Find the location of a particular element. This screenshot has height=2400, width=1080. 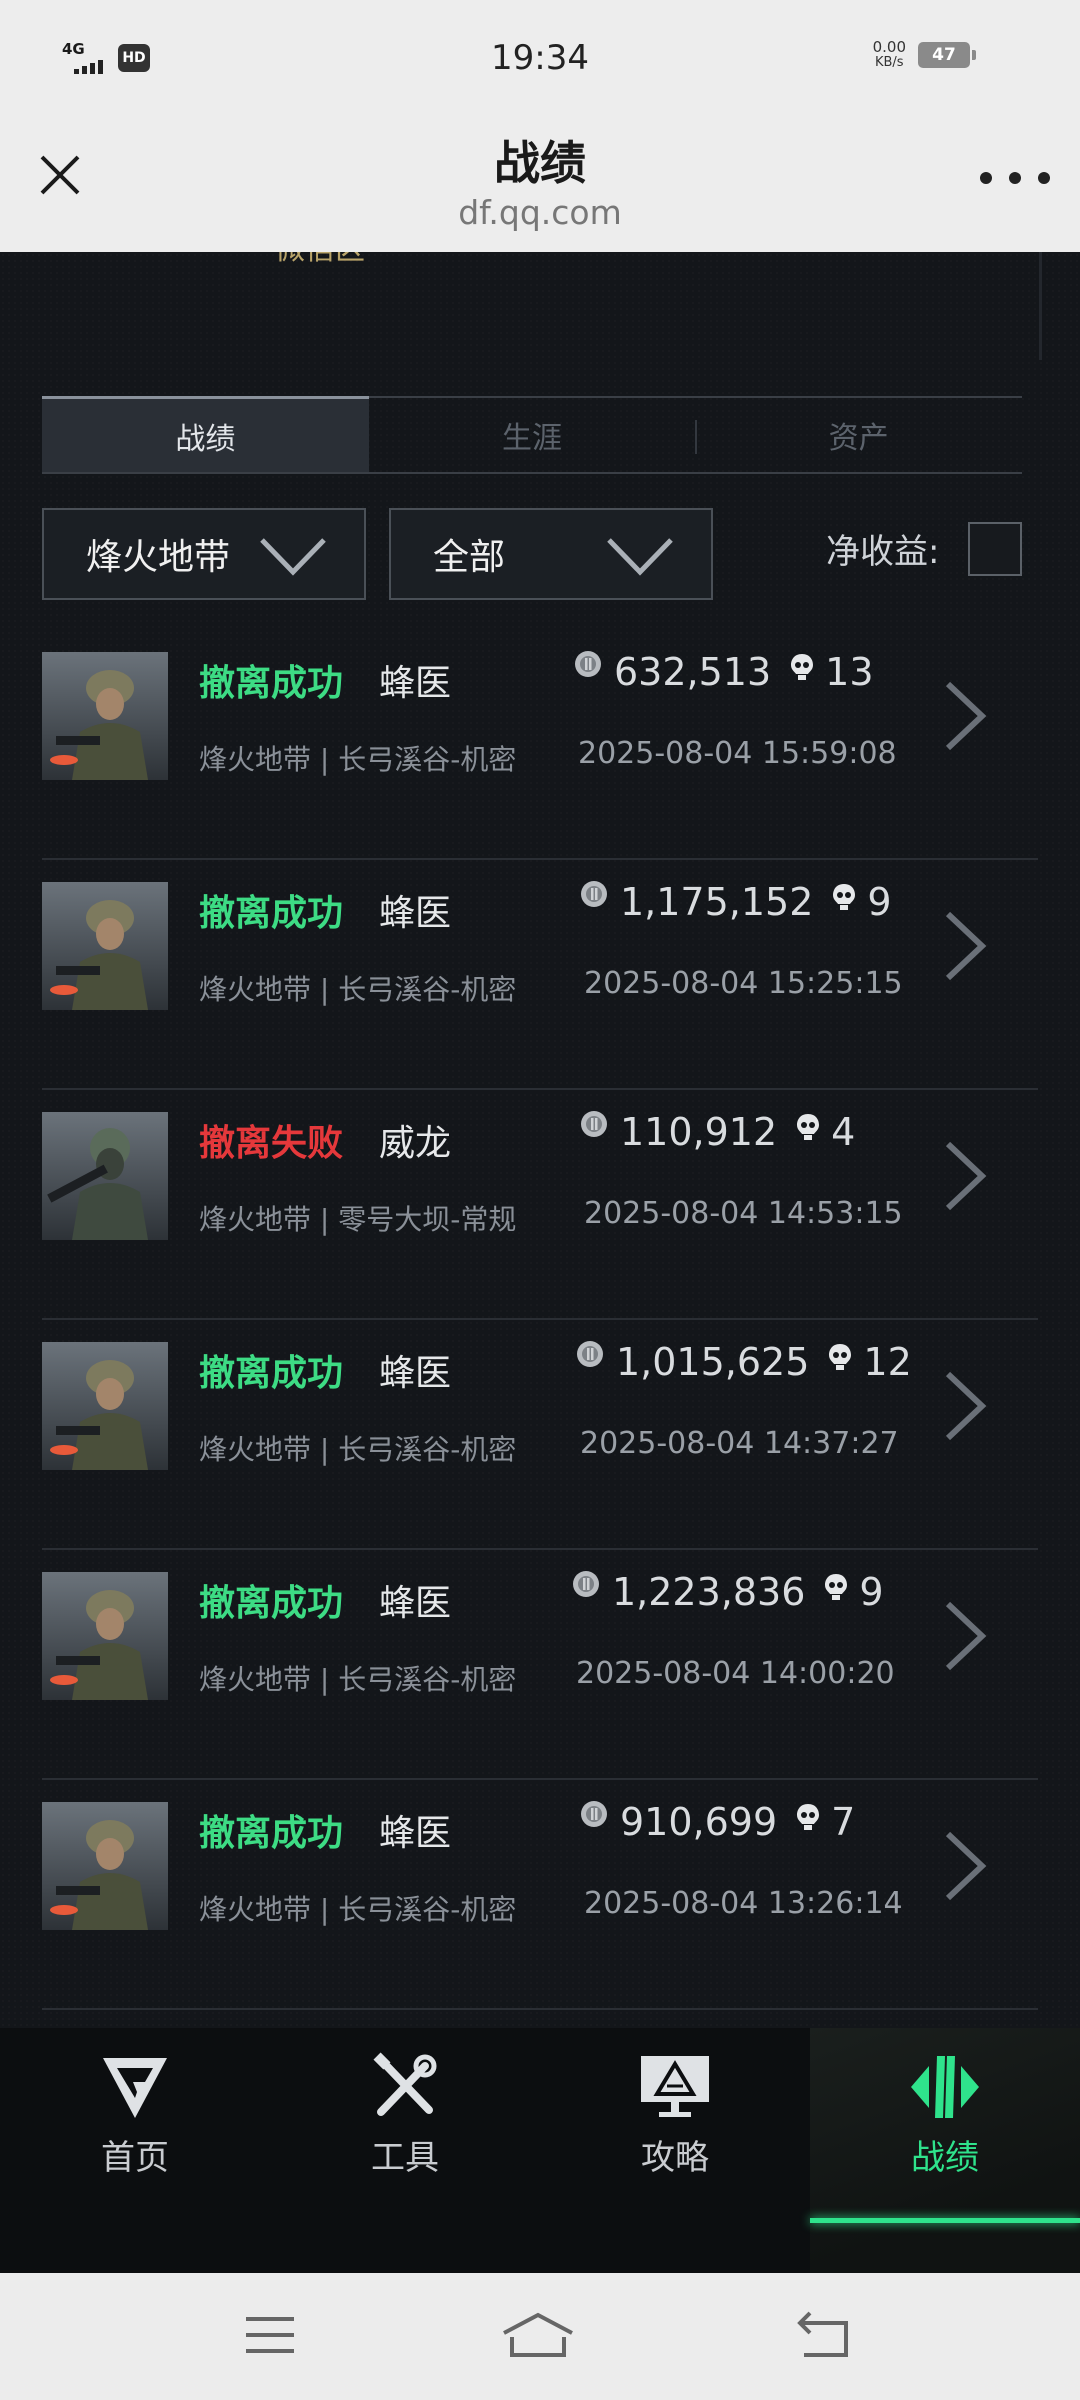

more-menu-icon is located at coordinates (1015, 178).